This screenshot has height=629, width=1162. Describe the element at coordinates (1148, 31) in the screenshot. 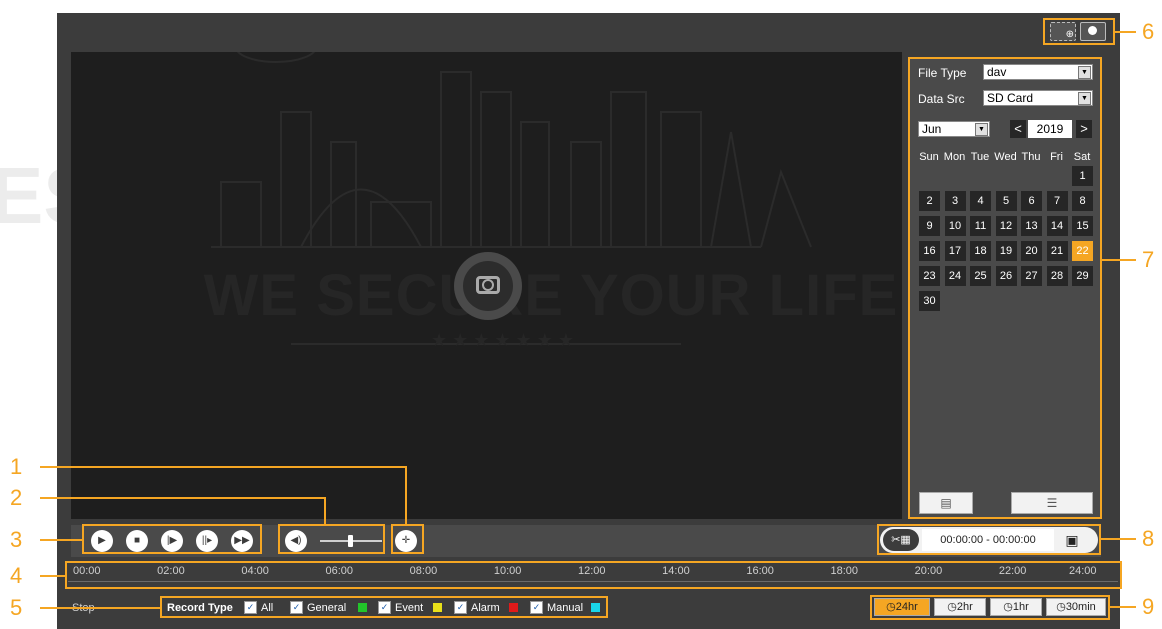

I see `callout-6: 6` at that location.